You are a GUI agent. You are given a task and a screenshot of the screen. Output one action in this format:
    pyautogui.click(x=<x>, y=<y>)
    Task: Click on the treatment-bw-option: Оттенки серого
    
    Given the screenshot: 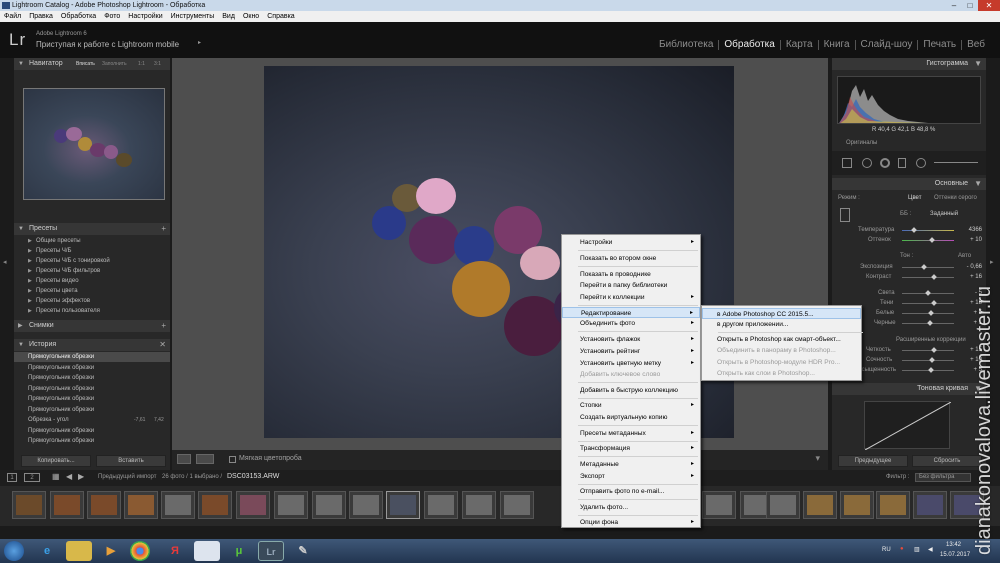 What is the action you would take?
    pyautogui.click(x=955, y=198)
    